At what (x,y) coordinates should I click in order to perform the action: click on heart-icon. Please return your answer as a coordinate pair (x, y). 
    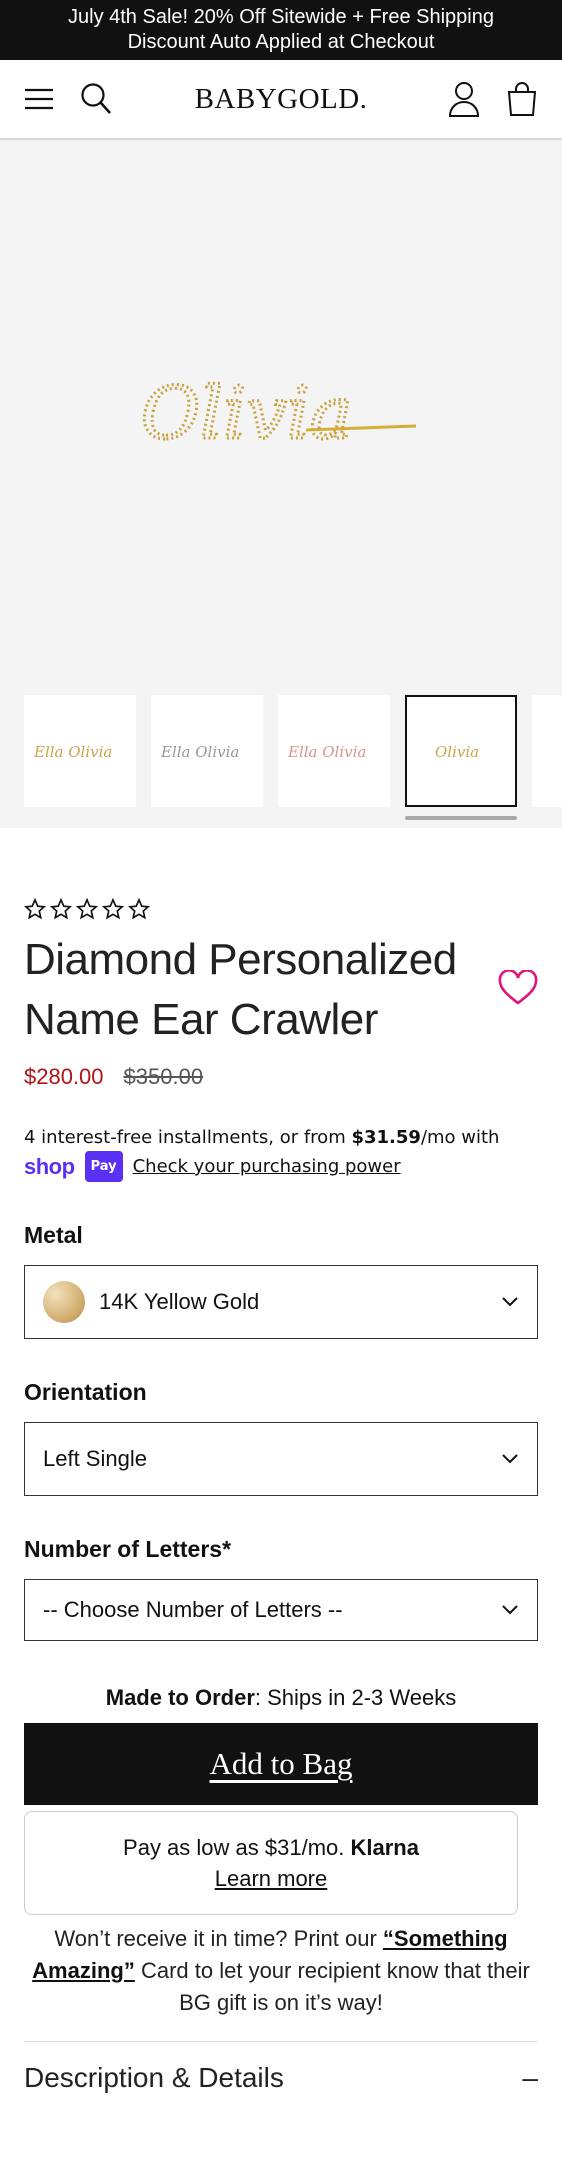
    Looking at the image, I should click on (518, 989).